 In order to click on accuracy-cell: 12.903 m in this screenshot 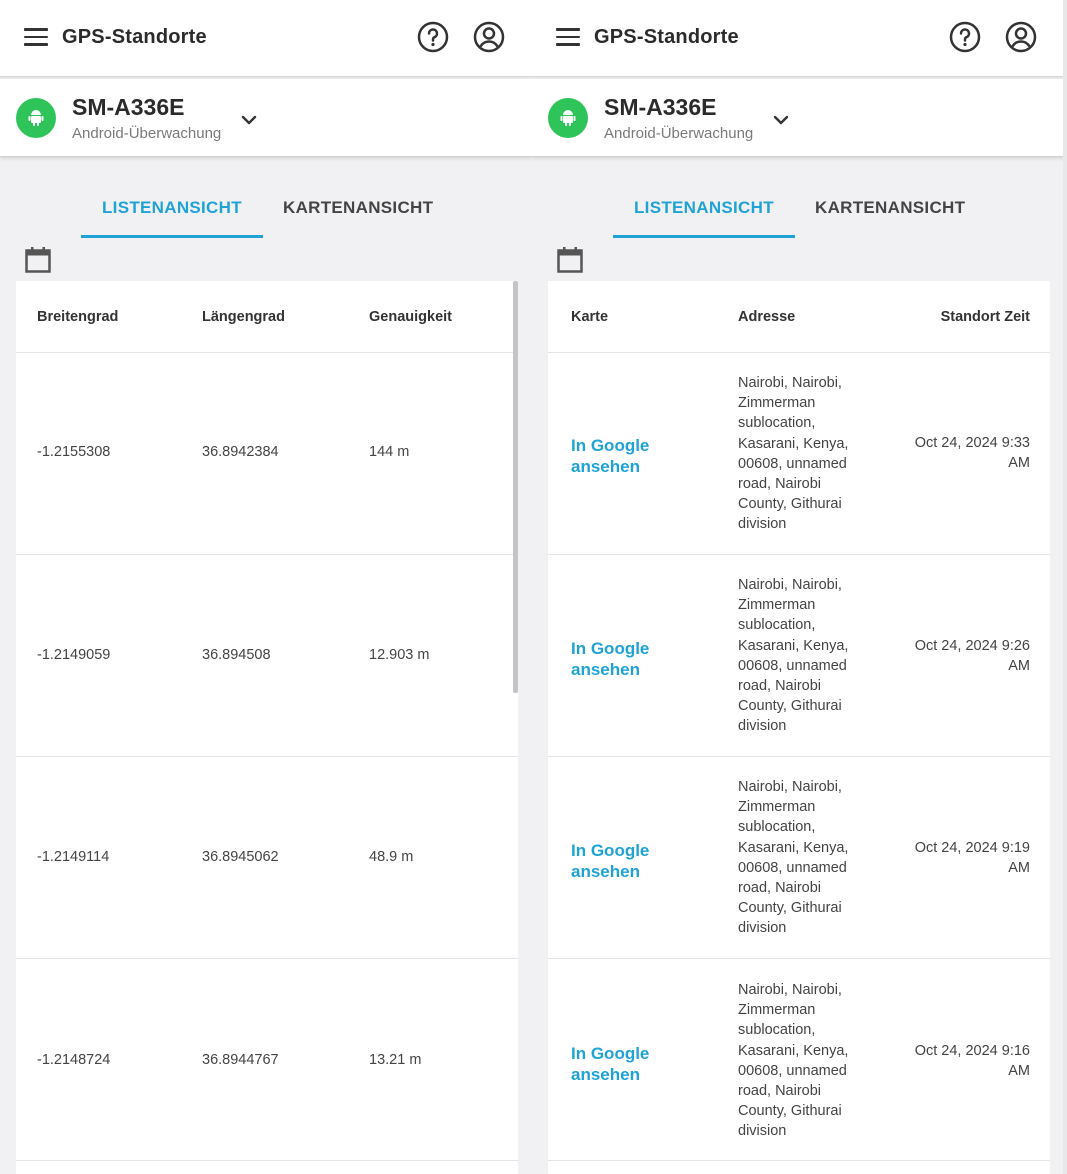, I will do `click(399, 655)`.